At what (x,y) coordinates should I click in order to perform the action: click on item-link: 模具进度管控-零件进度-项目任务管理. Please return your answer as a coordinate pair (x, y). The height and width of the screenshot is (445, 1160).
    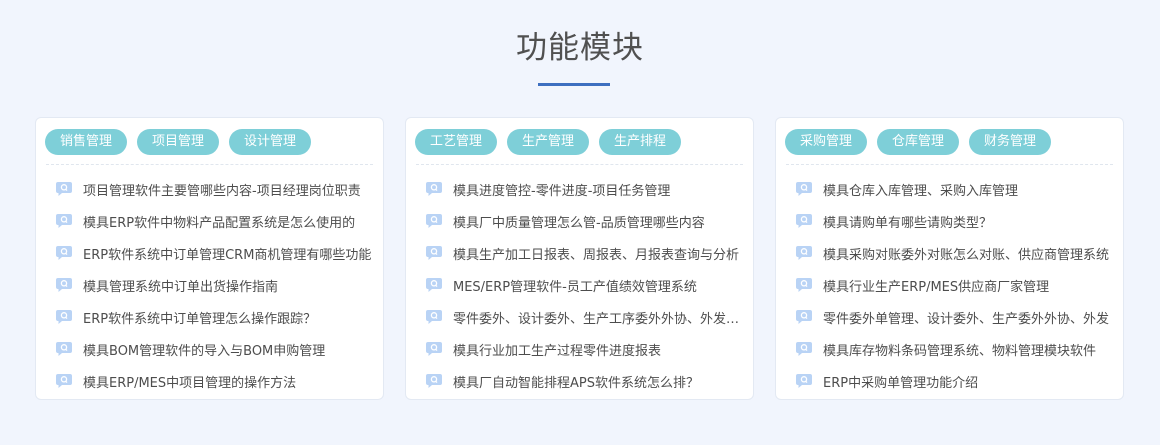
    Looking at the image, I should click on (561, 189).